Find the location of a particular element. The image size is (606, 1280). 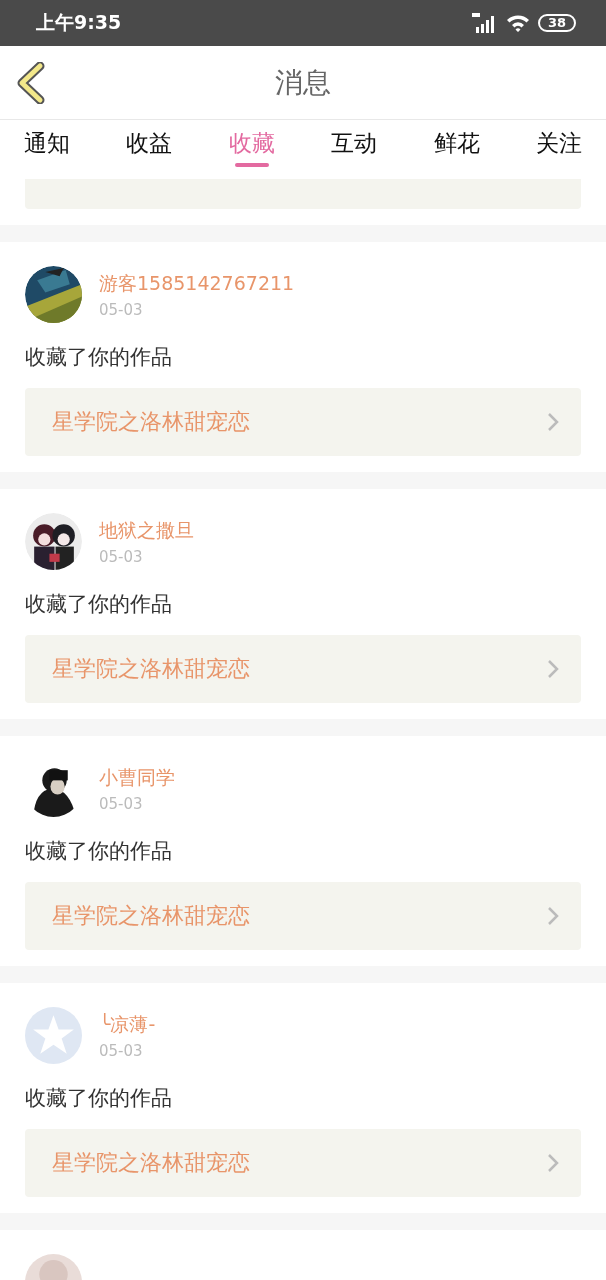

page-title: 消息 is located at coordinates (303, 82).